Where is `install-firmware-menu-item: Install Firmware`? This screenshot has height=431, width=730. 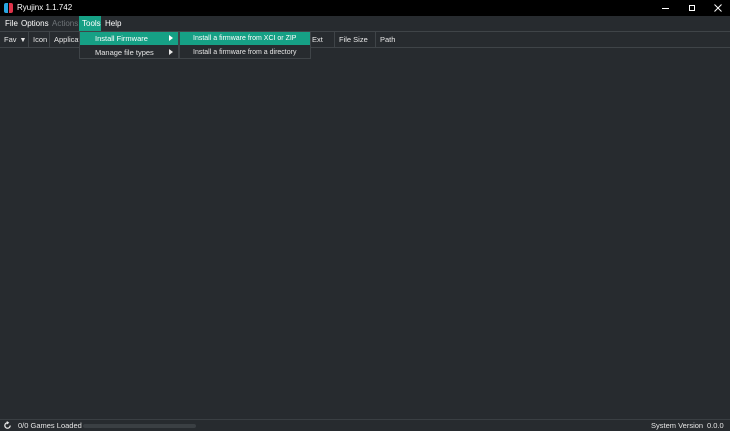 install-firmware-menu-item: Install Firmware is located at coordinates (129, 38).